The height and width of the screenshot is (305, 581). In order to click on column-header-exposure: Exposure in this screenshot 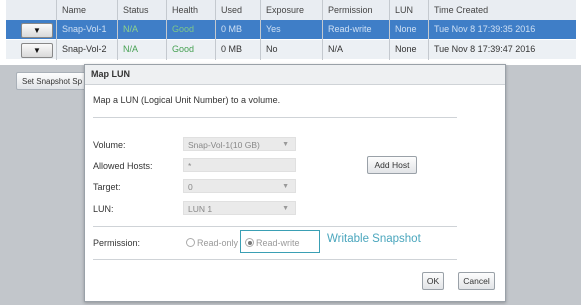, I will do `click(285, 10)`.